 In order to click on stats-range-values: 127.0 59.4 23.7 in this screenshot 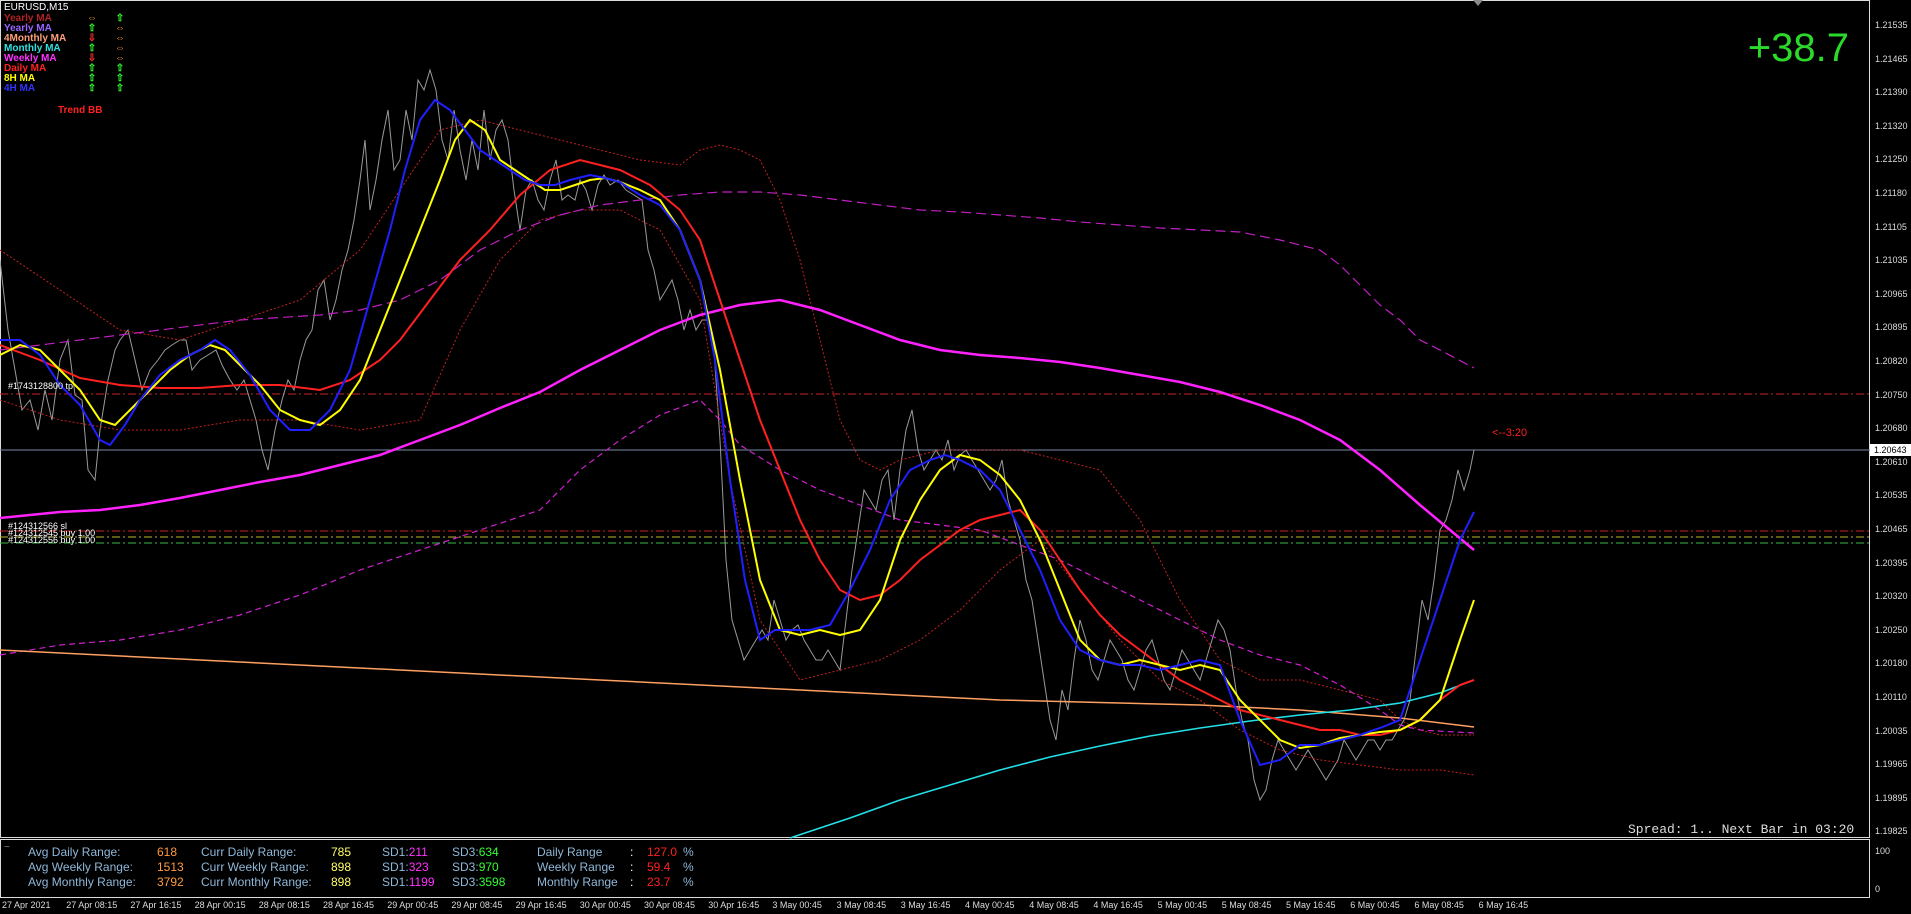, I will do `click(662, 867)`.